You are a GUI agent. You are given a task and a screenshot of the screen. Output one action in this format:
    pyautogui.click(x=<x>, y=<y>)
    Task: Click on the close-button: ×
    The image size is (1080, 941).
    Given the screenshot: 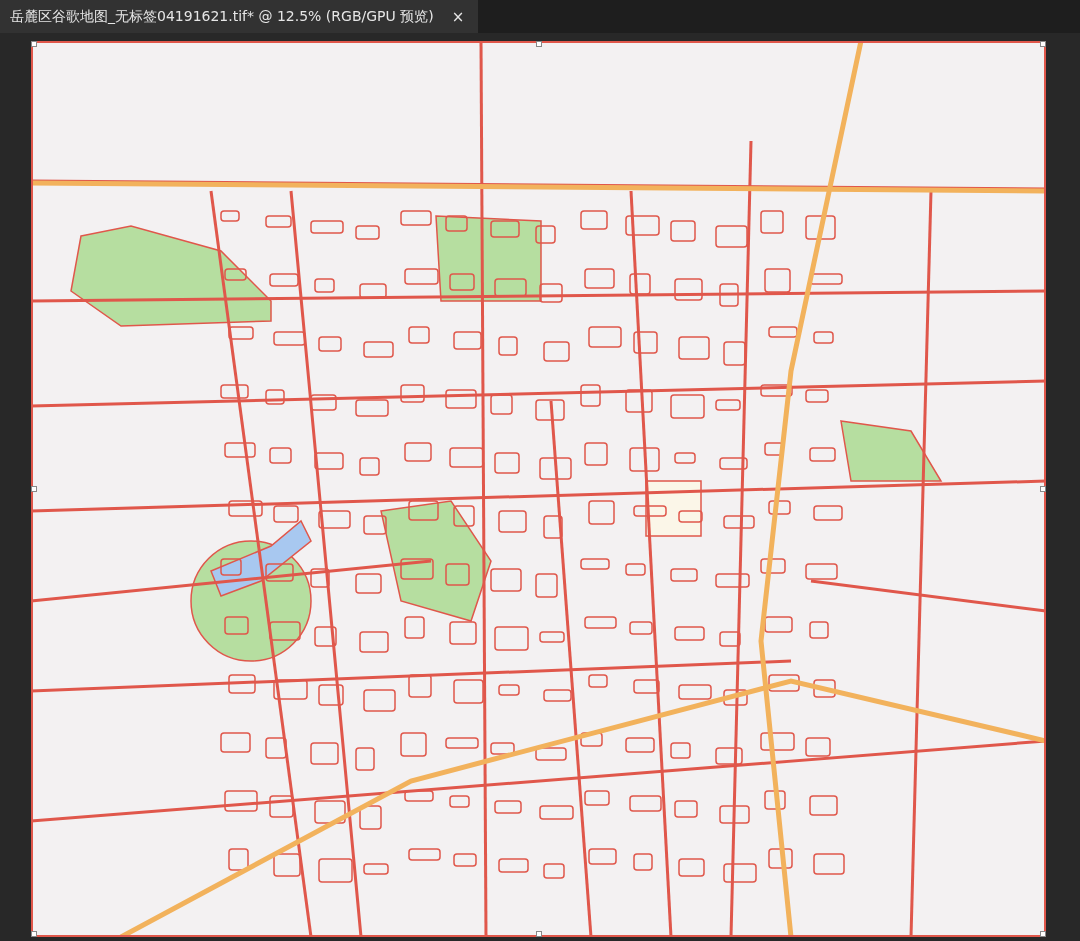 What is the action you would take?
    pyautogui.click(x=458, y=16)
    